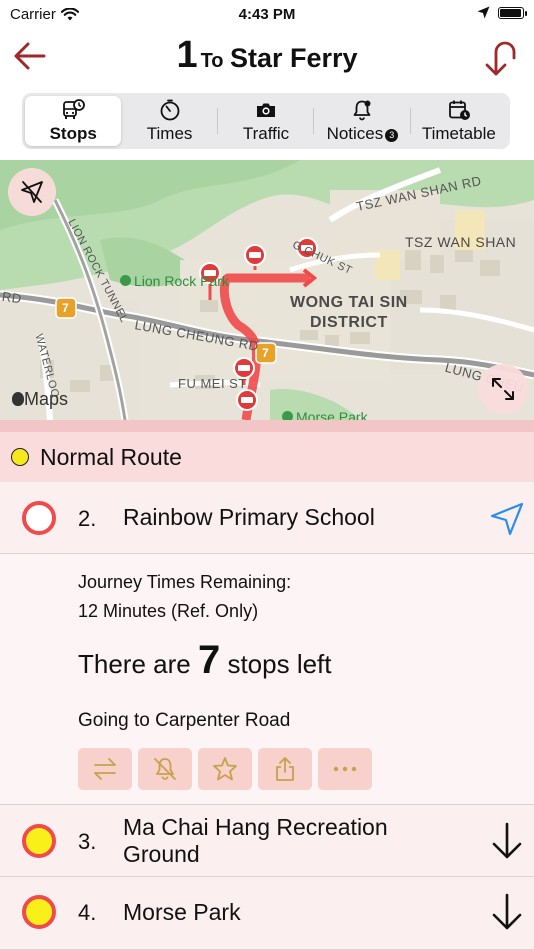  I want to click on list-header-shade, so click(267, 426).